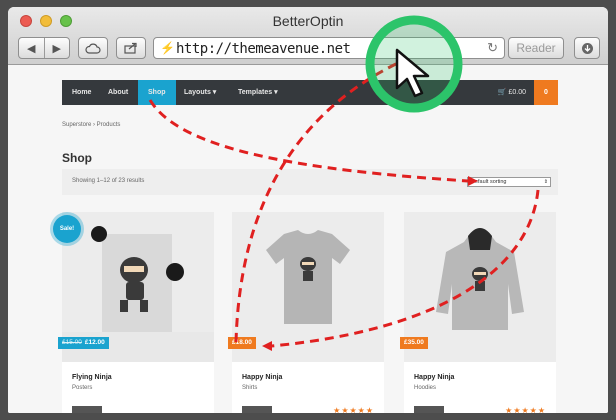  Describe the element at coordinates (509, 182) in the screenshot. I see `sort-select: Default sorting ⇕` at that location.